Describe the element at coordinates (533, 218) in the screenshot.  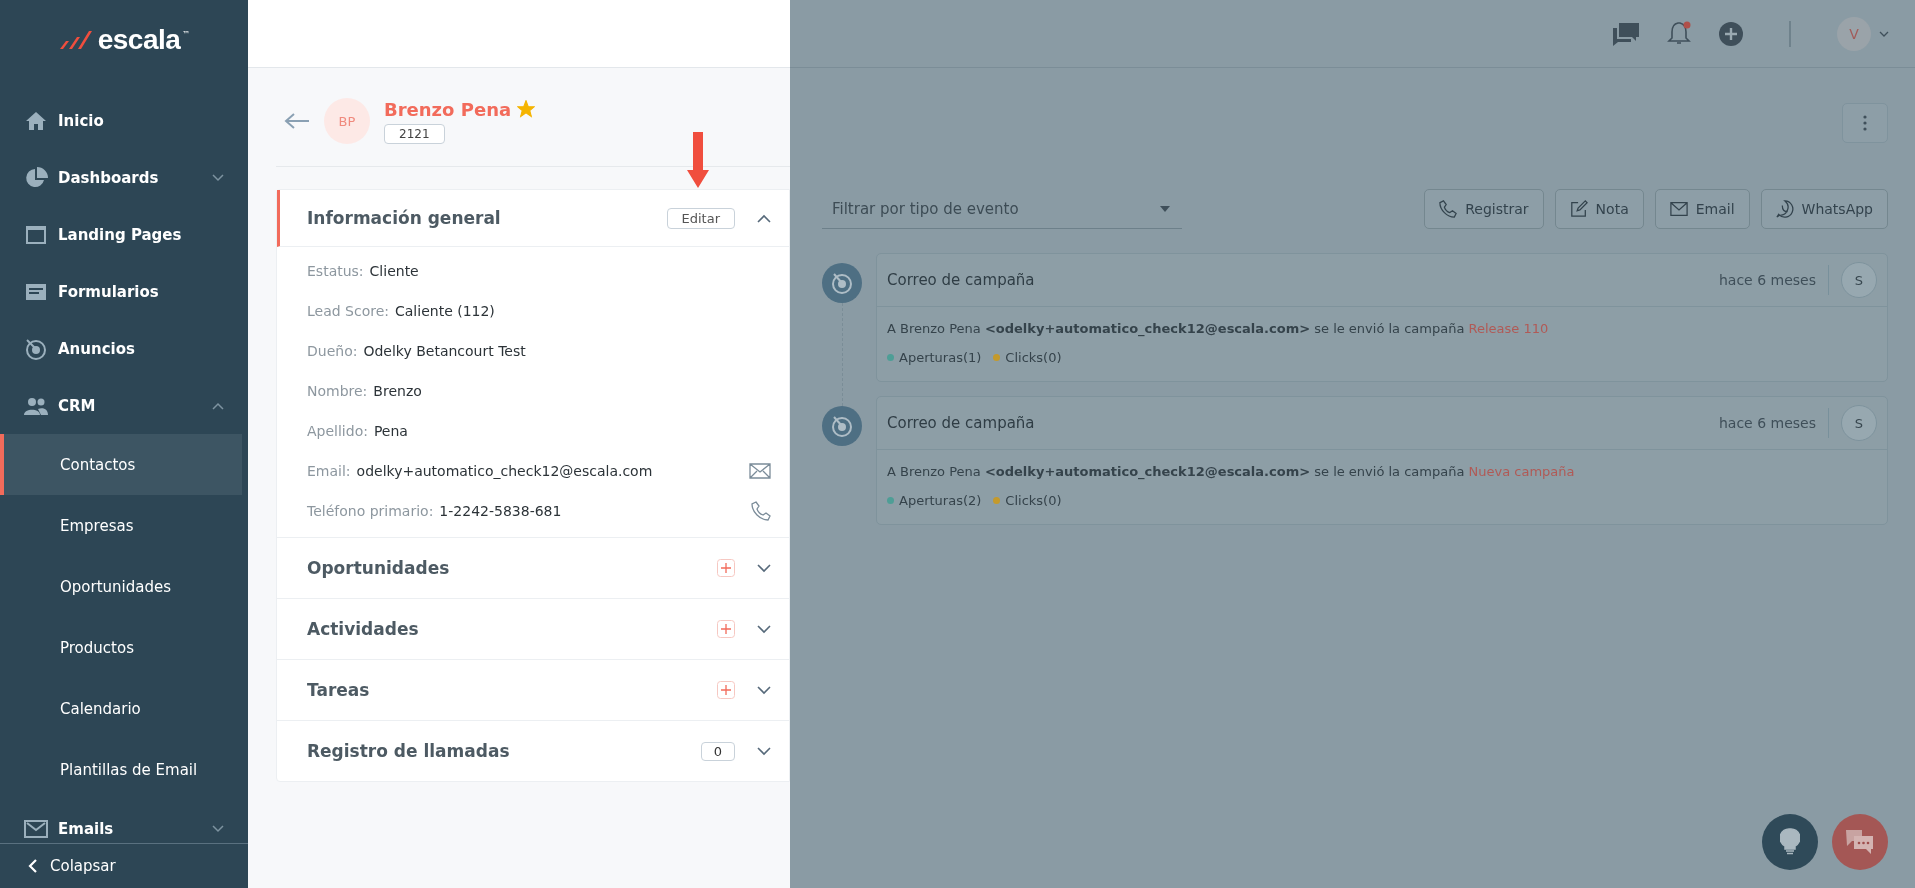
I see `info-section-header: Información general Editar` at that location.